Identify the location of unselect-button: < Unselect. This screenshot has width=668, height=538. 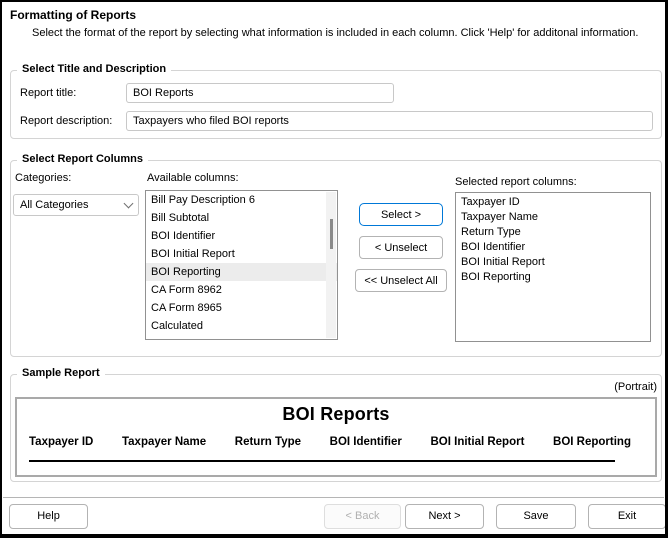
(401, 247).